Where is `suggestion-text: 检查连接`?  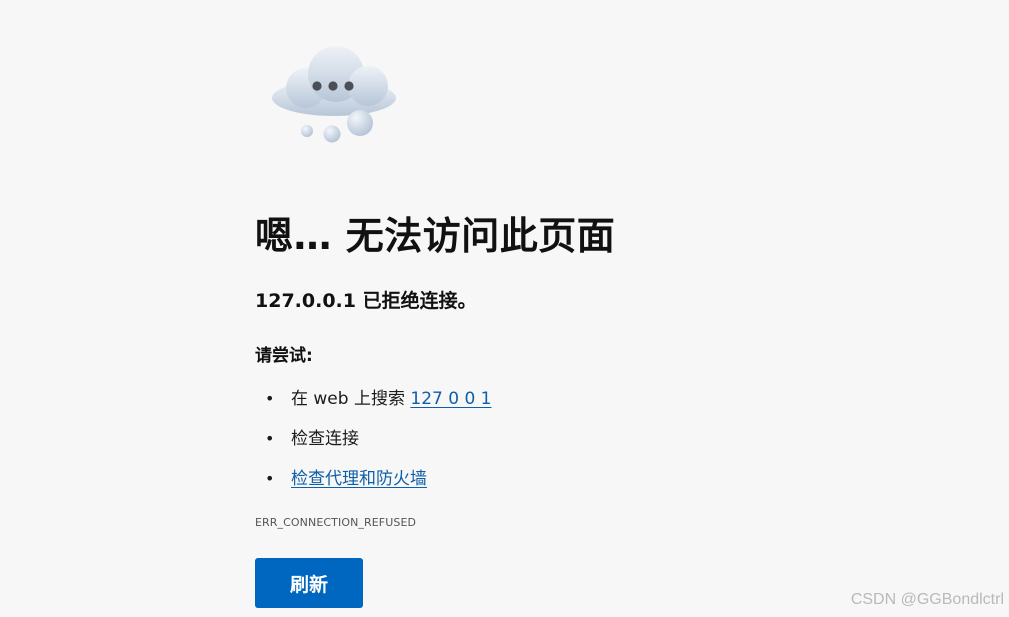
suggestion-text: 检查连接 is located at coordinates (325, 439).